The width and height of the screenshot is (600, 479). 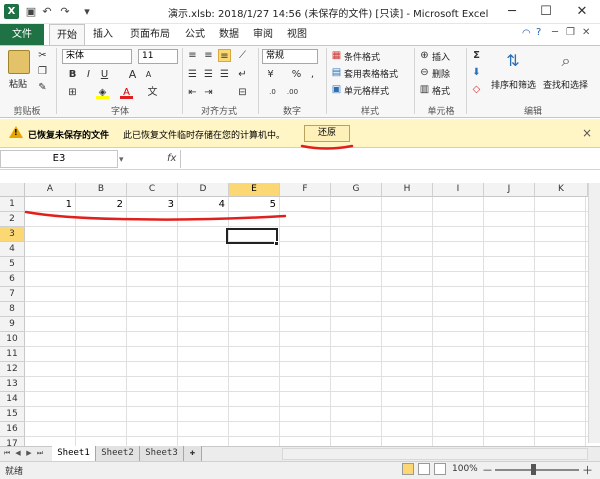 I want to click on zoom-in-button: ＋, so click(x=587, y=470).